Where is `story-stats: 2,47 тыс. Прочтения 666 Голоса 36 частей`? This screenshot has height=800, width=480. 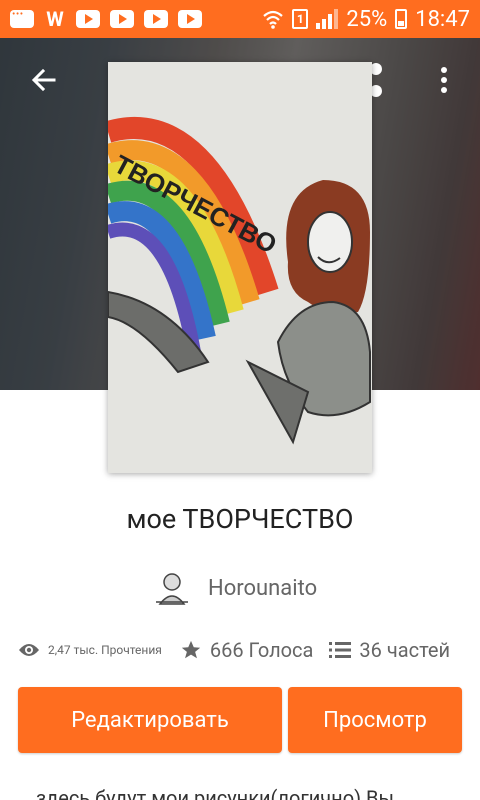
story-stats: 2,47 тыс. Прочтения 666 Голоса 36 частей is located at coordinates (243, 650).